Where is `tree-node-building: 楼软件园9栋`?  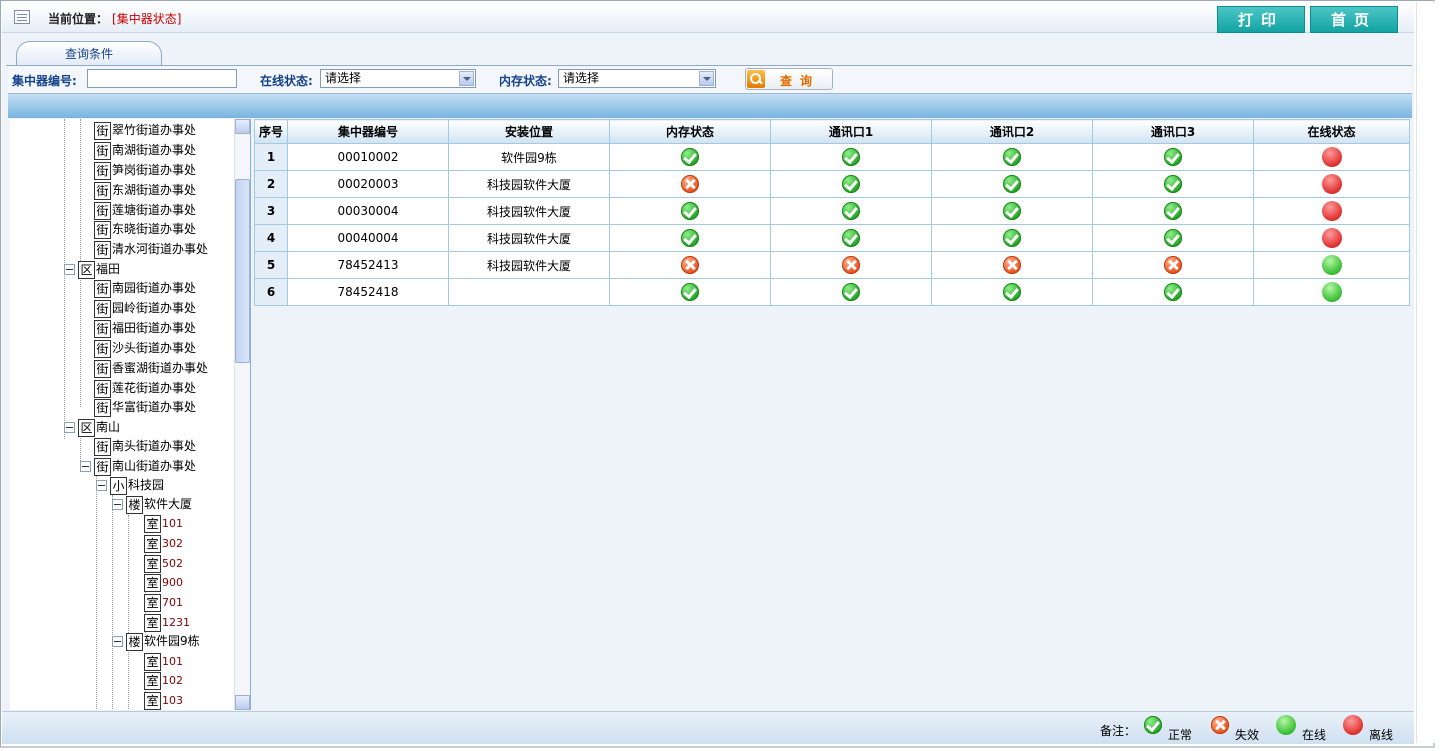
tree-node-building: 楼软件园9栋 is located at coordinates (156, 641).